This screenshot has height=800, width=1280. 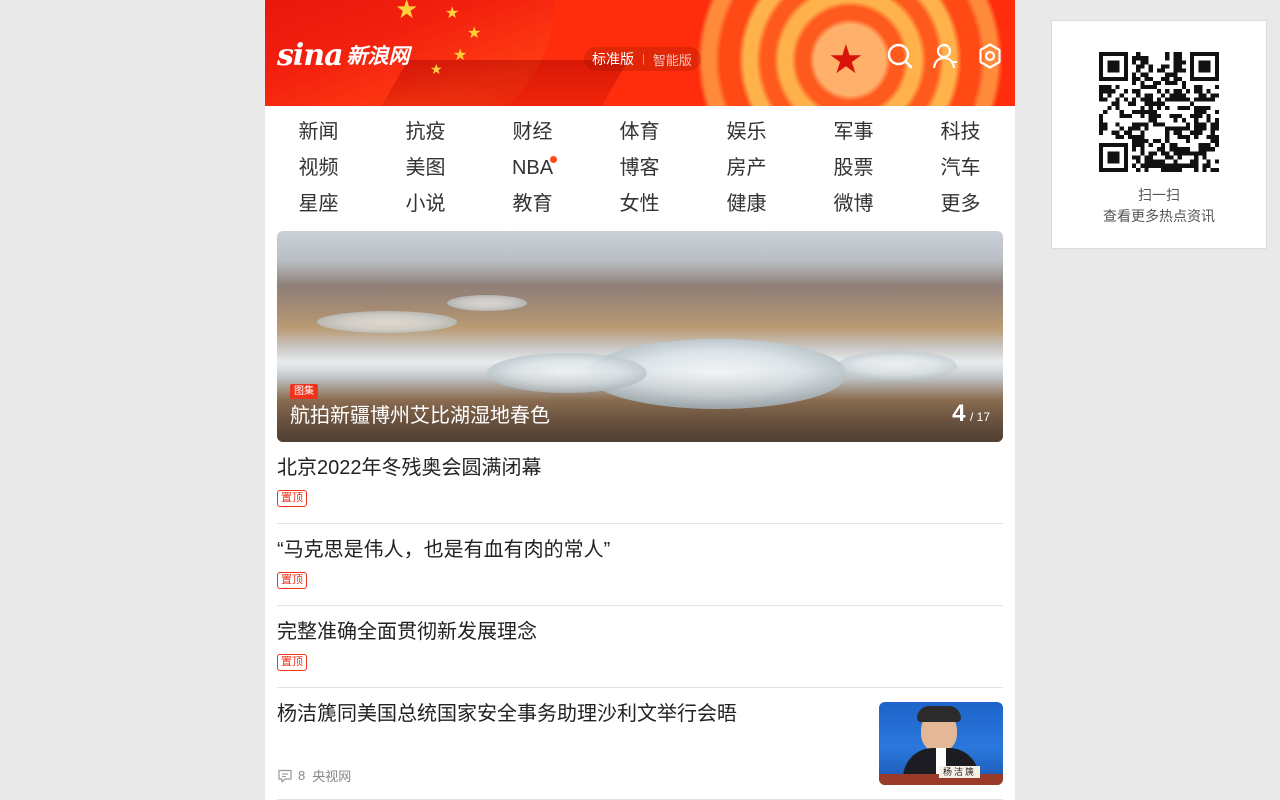 I want to click on nav-item-label: 星座, so click(x=318, y=204).